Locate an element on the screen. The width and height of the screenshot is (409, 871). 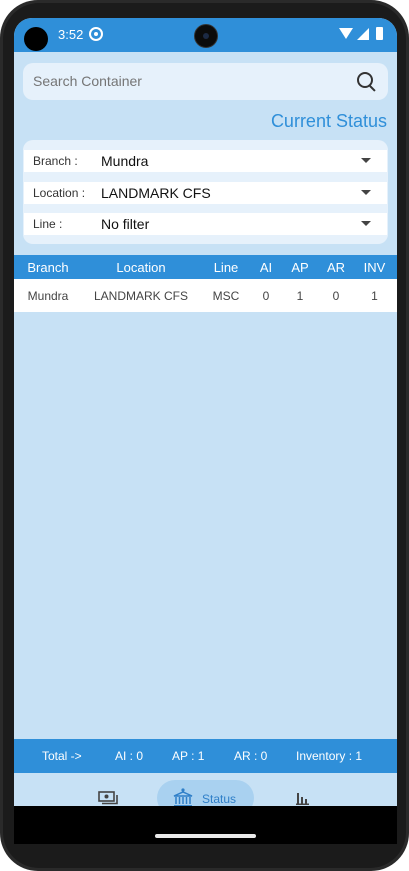
front-camera is located at coordinates (206, 36).